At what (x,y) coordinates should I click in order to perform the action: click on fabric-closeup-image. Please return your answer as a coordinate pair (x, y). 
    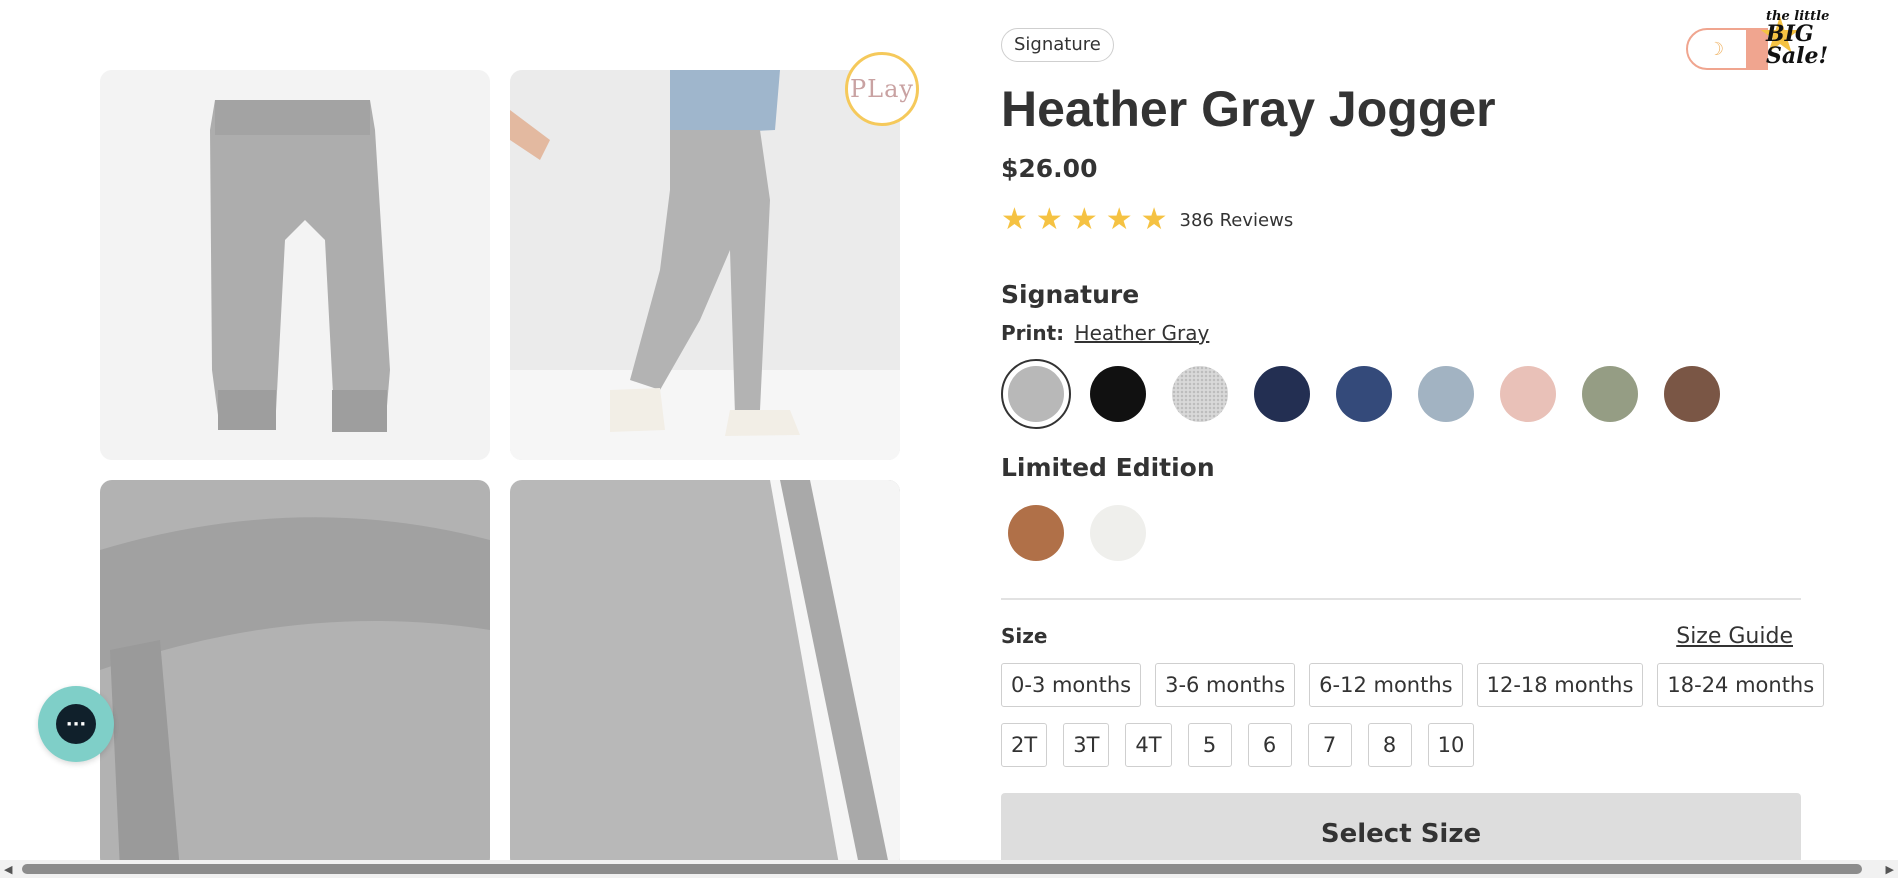
    Looking at the image, I should click on (705, 675).